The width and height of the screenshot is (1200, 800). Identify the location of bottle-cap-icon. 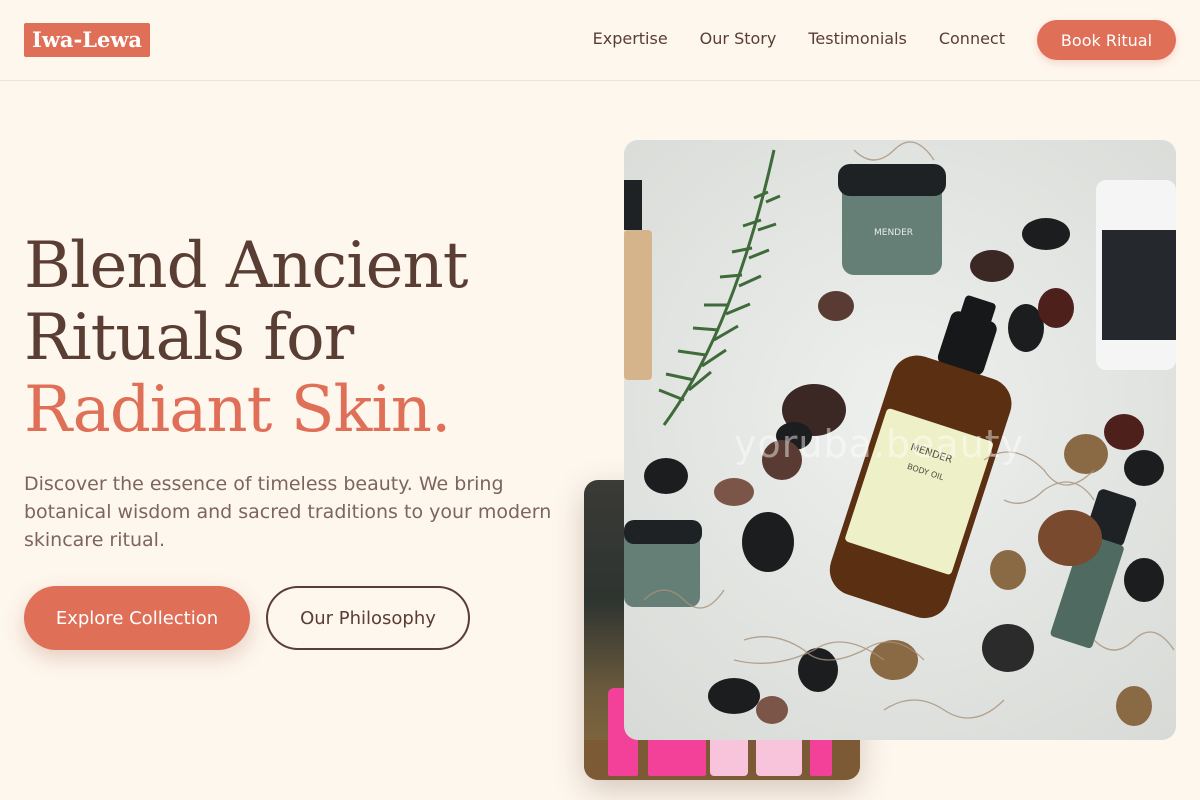
(633, 205).